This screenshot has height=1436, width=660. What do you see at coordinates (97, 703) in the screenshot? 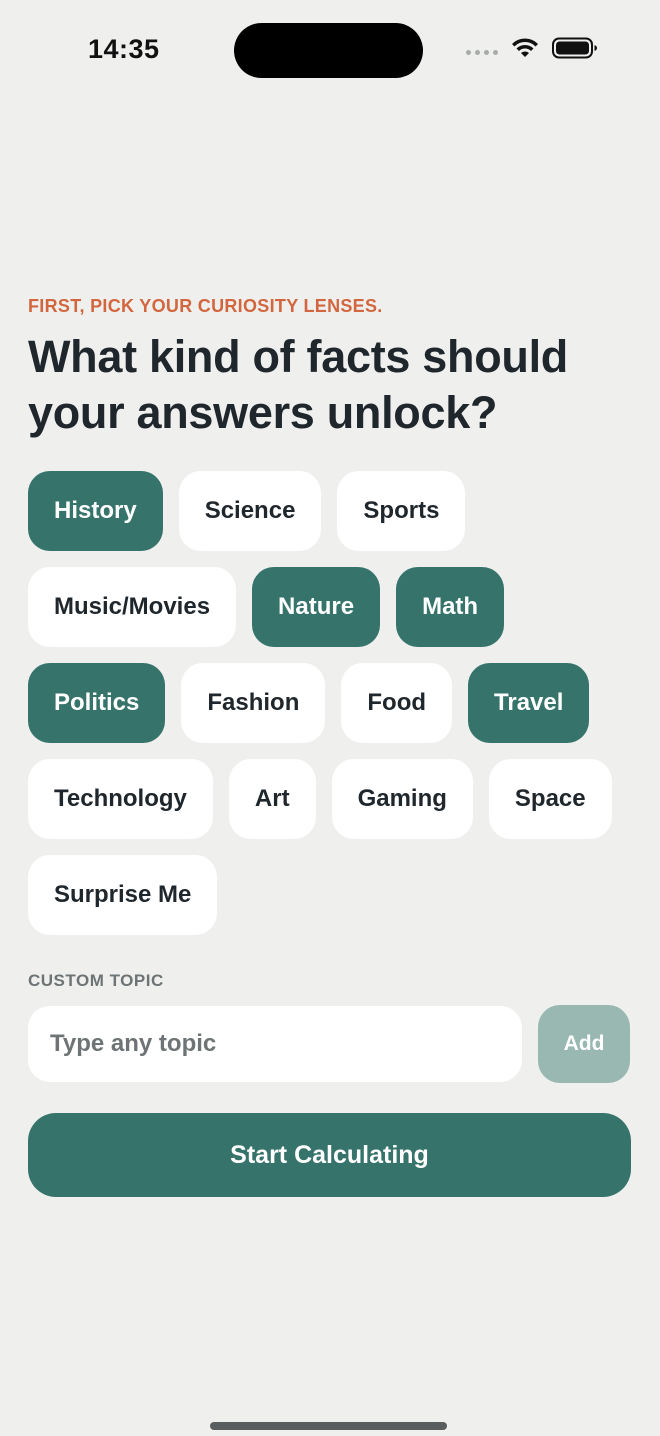
I see `topic-chip-politics: Politics` at bounding box center [97, 703].